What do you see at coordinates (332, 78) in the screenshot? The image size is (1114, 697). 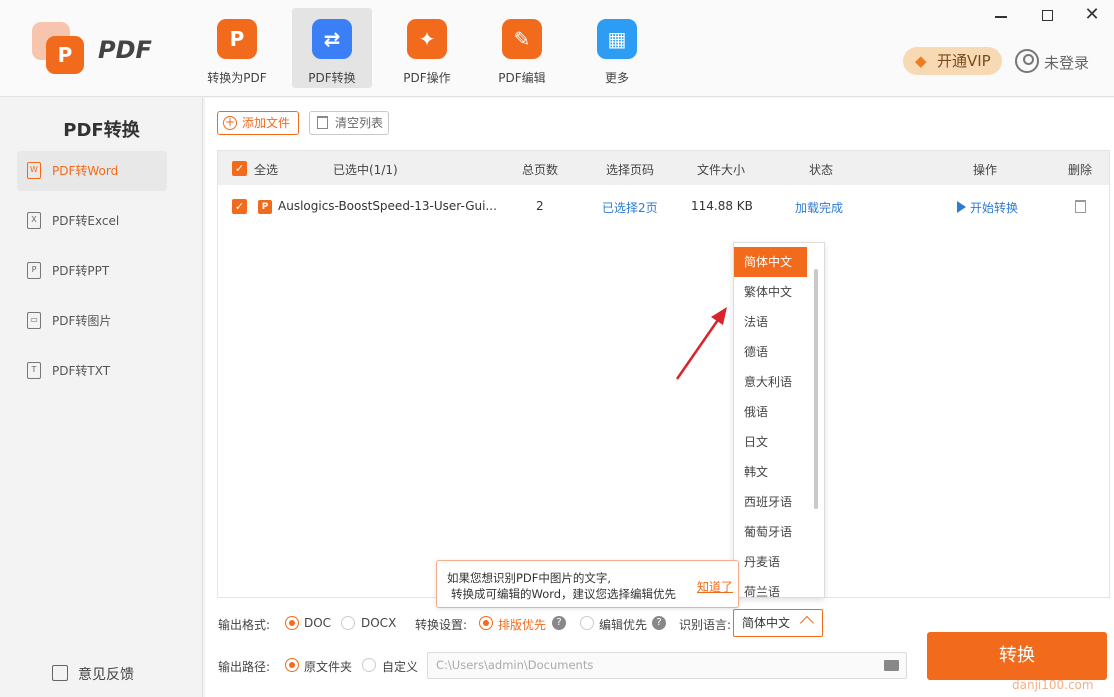 I see `toolbar-label: PDF转换` at bounding box center [332, 78].